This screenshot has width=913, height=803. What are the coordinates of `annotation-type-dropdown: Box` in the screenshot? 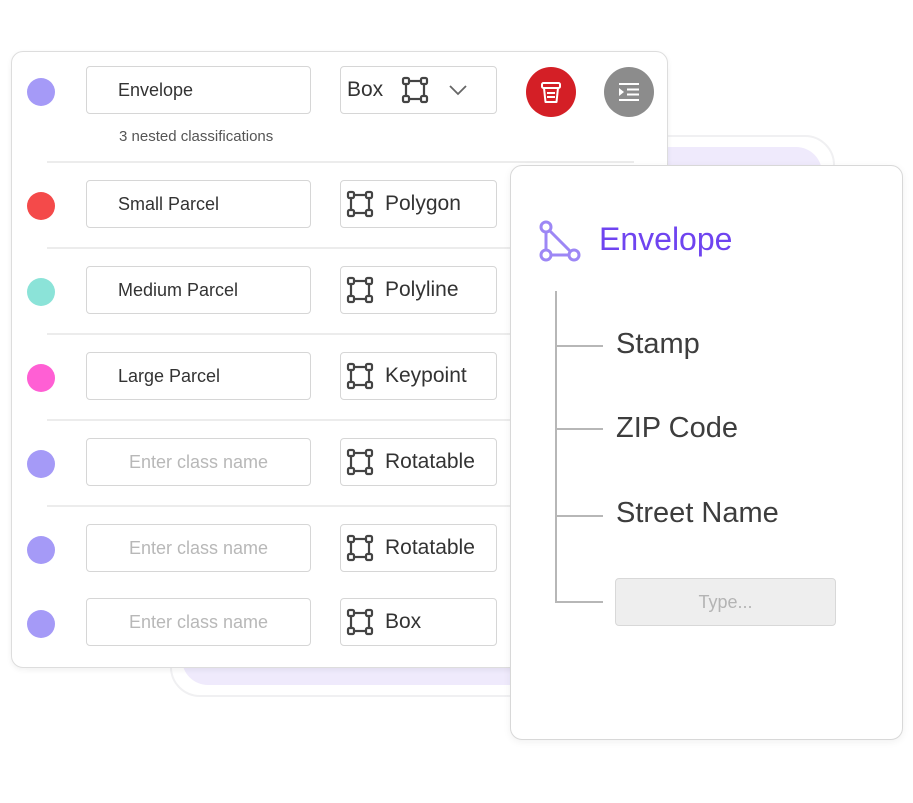 It's located at (418, 90).